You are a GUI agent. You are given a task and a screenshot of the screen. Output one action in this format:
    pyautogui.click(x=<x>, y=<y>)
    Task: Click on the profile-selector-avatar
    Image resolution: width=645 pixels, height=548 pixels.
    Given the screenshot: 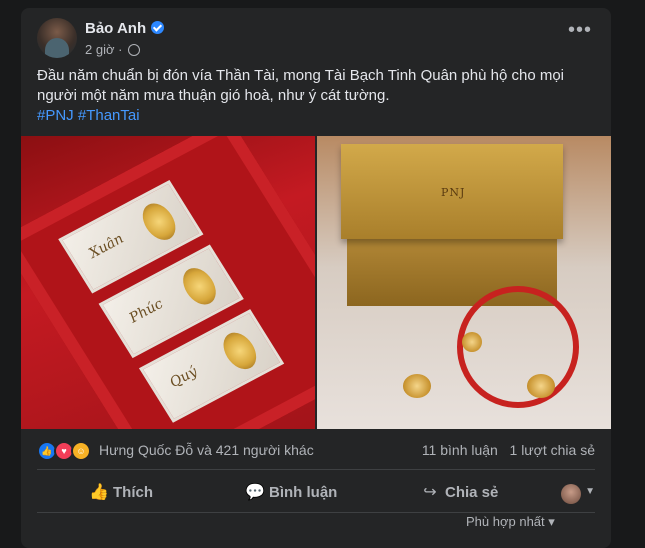 What is the action you would take?
    pyautogui.click(x=571, y=494)
    